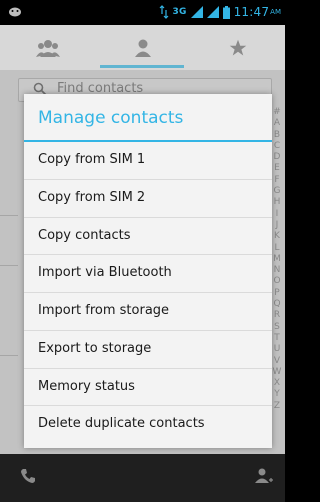  I want to click on menu-item-label: Export to storage, so click(95, 348).